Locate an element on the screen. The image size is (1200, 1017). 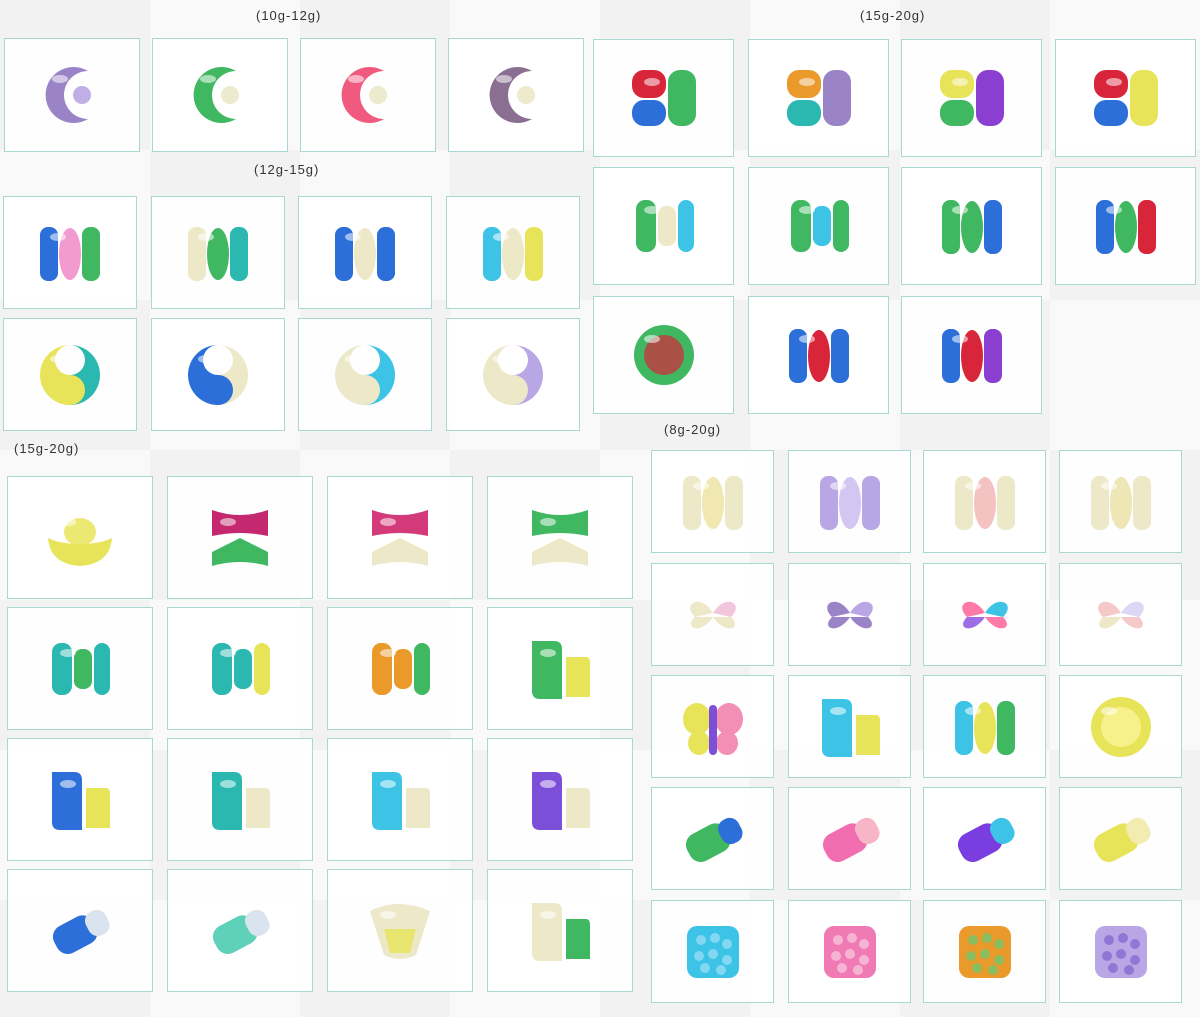
wedge-pod-icon is located at coordinates (400, 931).